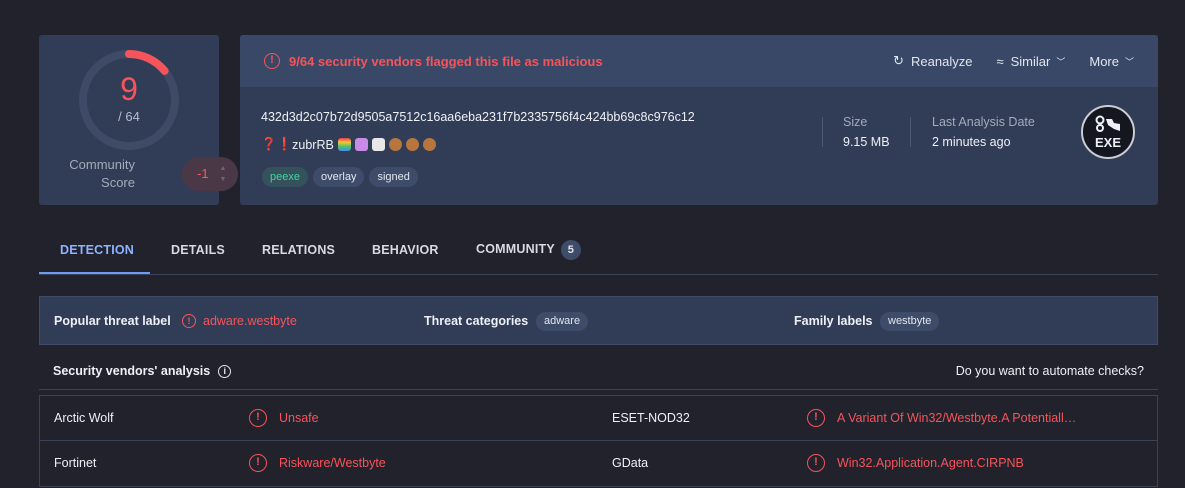 The height and width of the screenshot is (488, 1185). I want to click on file-actions: ↻ Reanalyze ≈ Similar ﹀ More ﹀, so click(1001, 61).